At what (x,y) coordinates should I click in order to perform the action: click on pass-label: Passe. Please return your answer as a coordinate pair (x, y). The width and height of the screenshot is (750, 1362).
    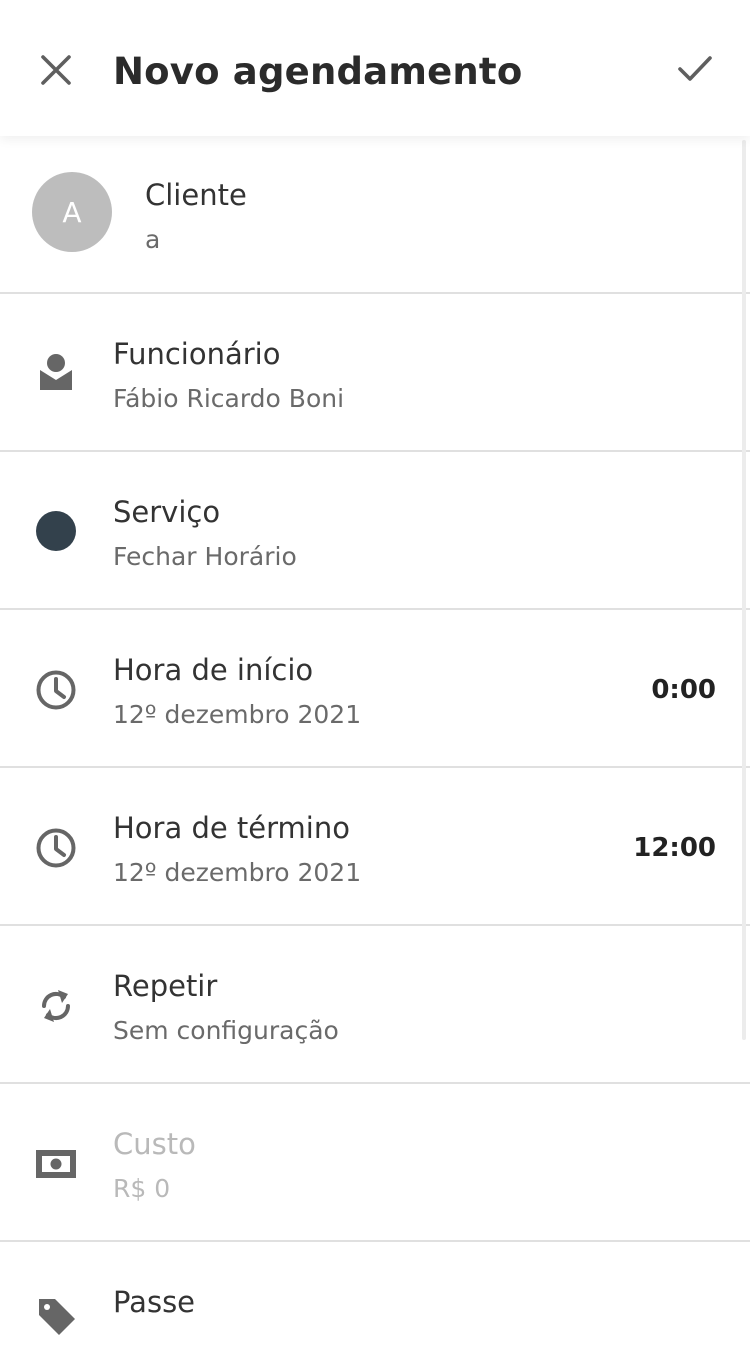
    Looking at the image, I should click on (154, 1302).